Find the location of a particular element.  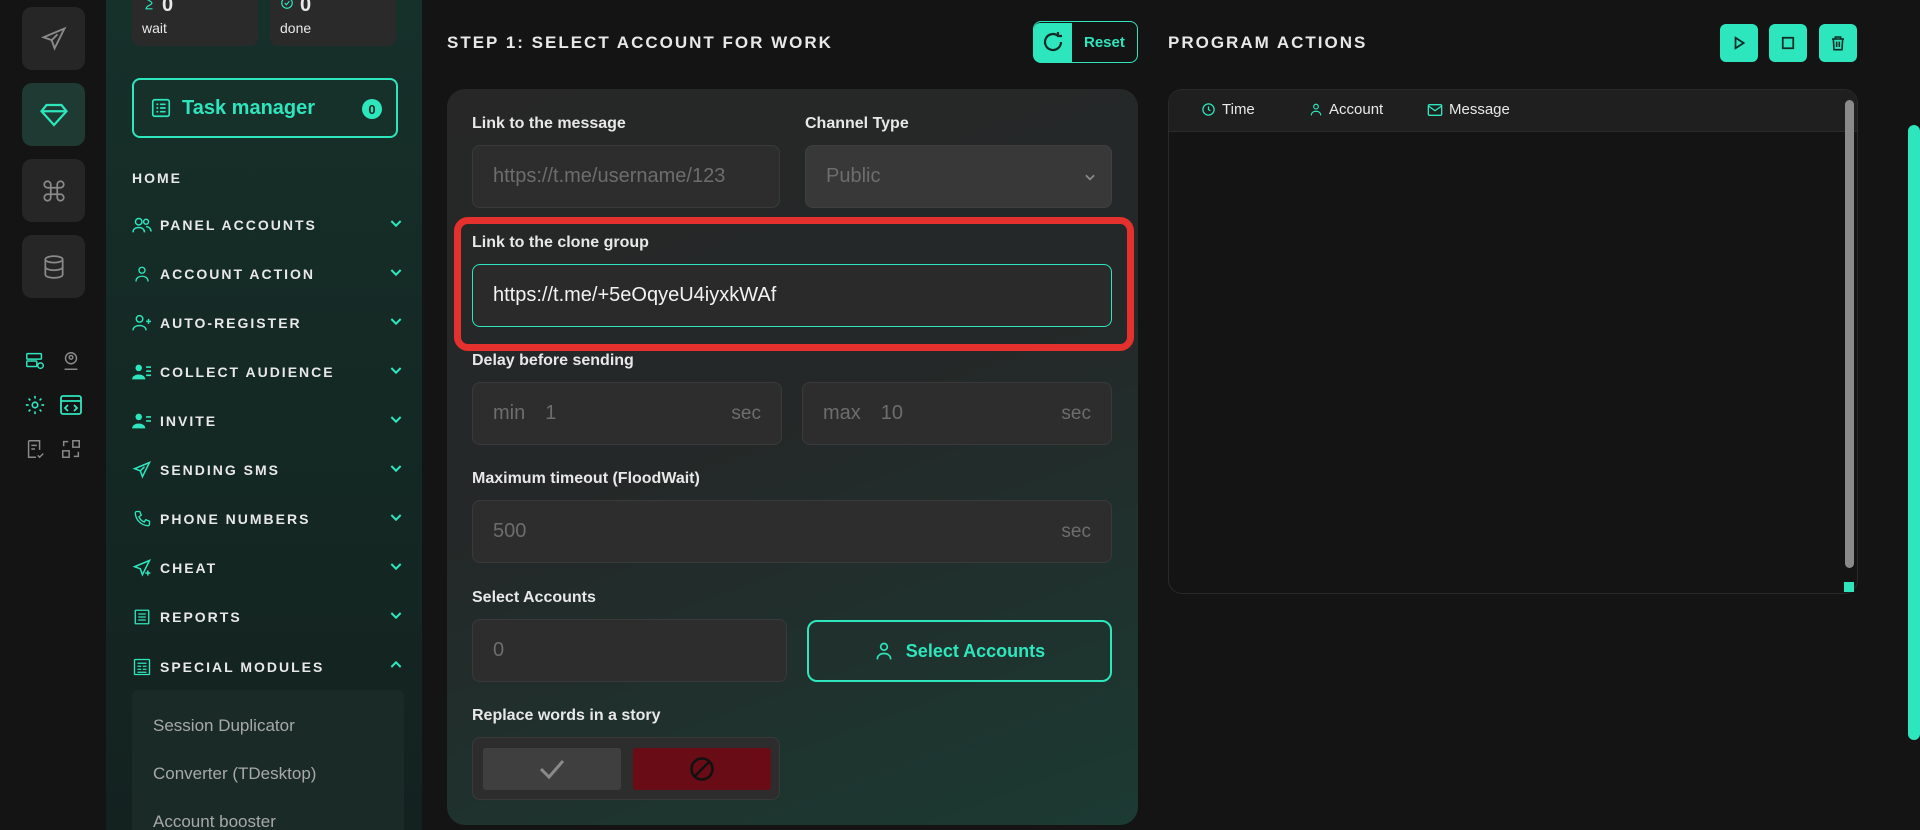

rail-swap-button is located at coordinates (71, 449).